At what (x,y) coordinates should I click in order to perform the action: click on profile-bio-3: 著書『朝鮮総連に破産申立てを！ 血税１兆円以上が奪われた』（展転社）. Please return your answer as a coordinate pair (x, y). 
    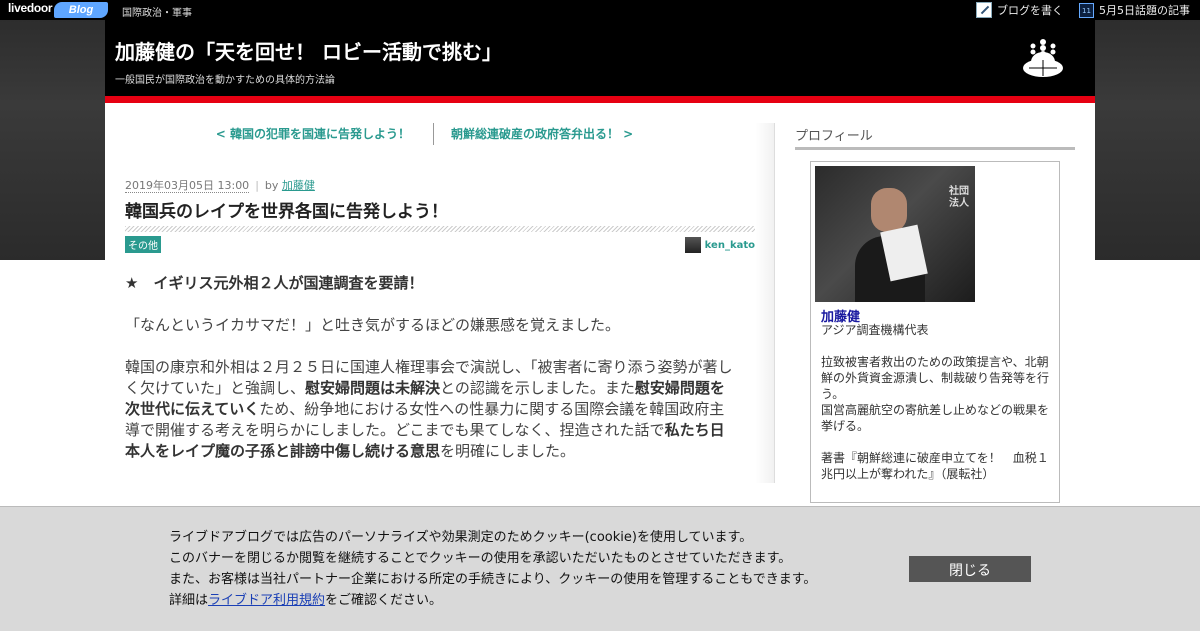
    Looking at the image, I should click on (935, 466).